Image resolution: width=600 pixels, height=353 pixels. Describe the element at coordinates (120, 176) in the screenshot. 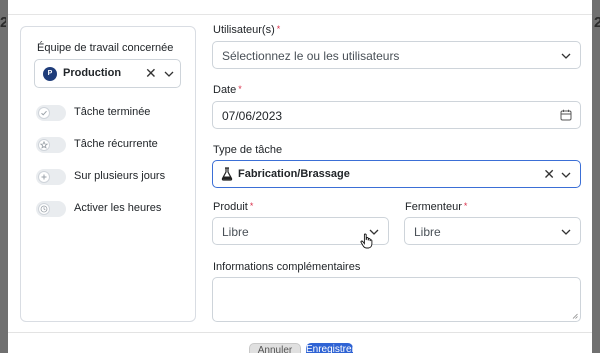

I see `toggle-label-multiday: Sur plusieurs jours` at that location.